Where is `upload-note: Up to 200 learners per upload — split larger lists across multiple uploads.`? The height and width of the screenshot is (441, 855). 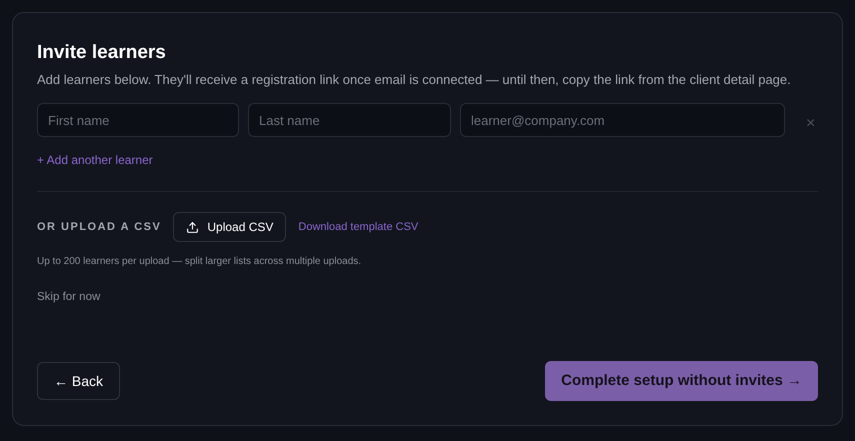 upload-note: Up to 200 learners per upload — split larger lists across multiple uploads. is located at coordinates (199, 262).